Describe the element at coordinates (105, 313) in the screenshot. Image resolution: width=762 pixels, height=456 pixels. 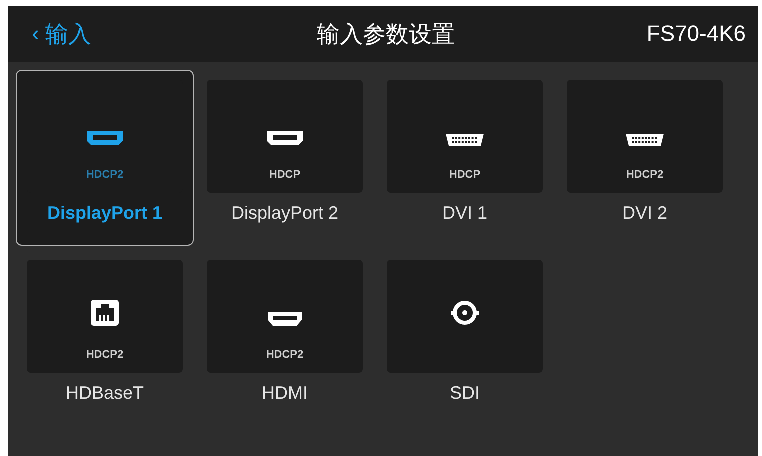
I see `network-port-icon` at that location.